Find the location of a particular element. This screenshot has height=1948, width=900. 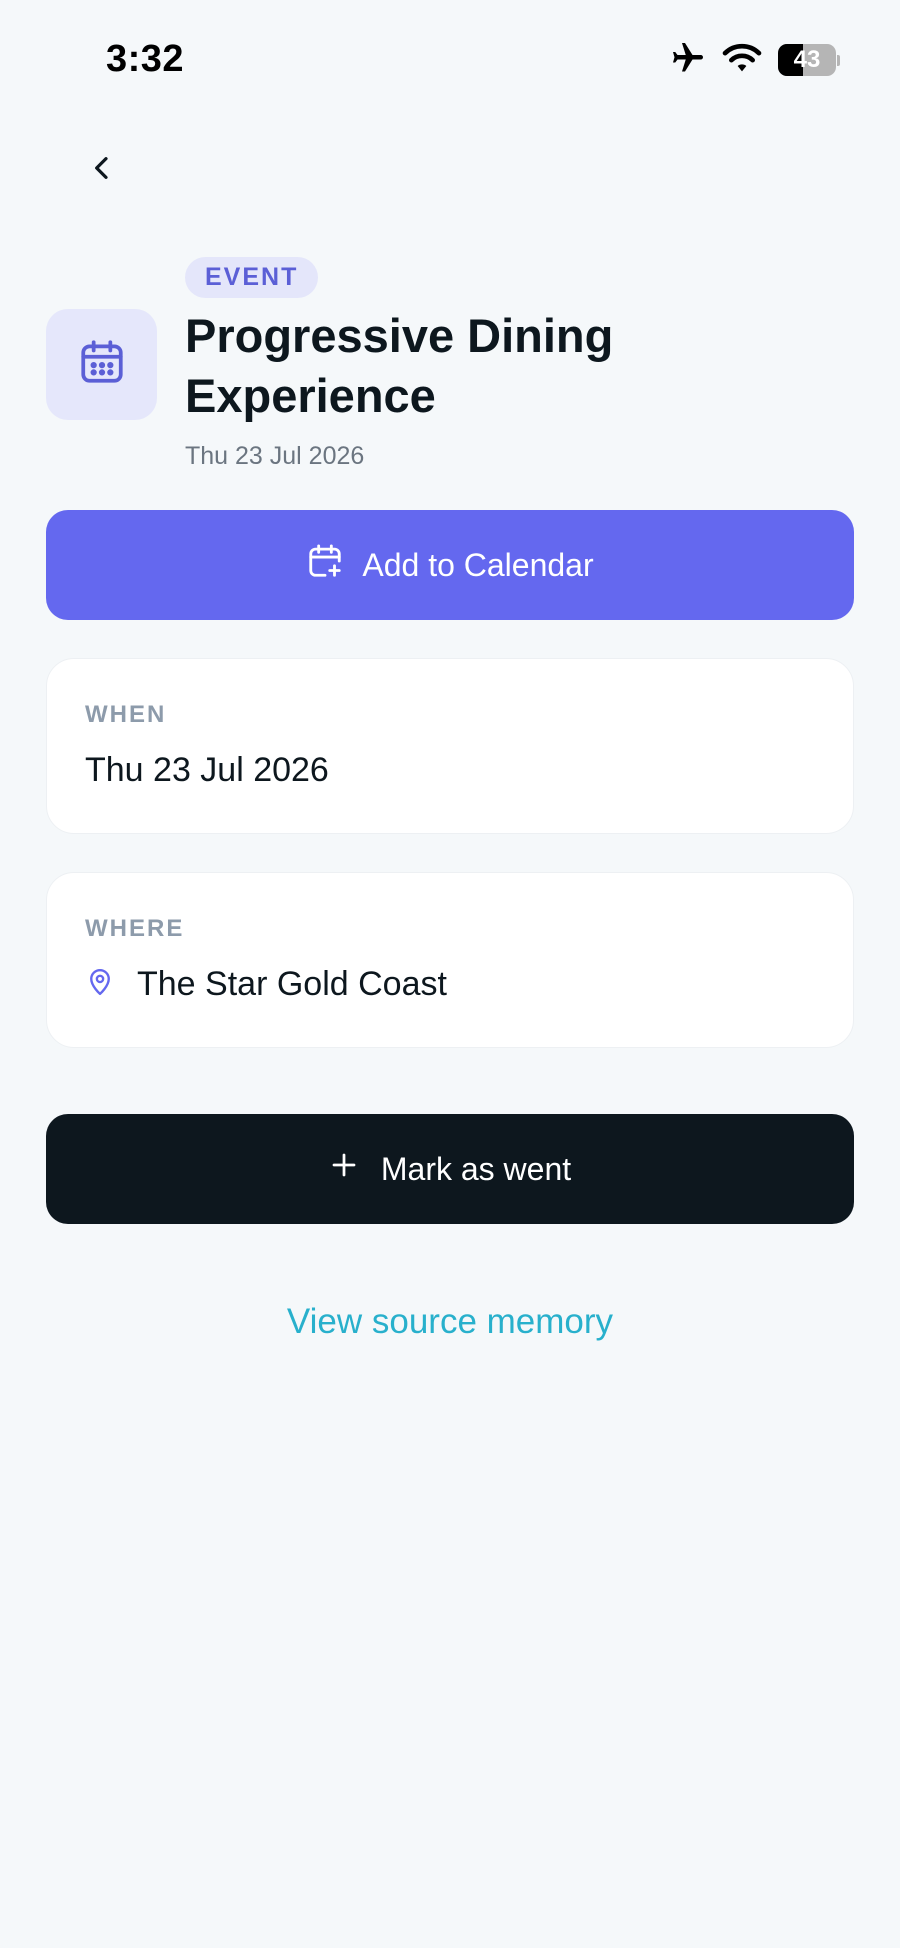

where-label: WHERE is located at coordinates (135, 928).